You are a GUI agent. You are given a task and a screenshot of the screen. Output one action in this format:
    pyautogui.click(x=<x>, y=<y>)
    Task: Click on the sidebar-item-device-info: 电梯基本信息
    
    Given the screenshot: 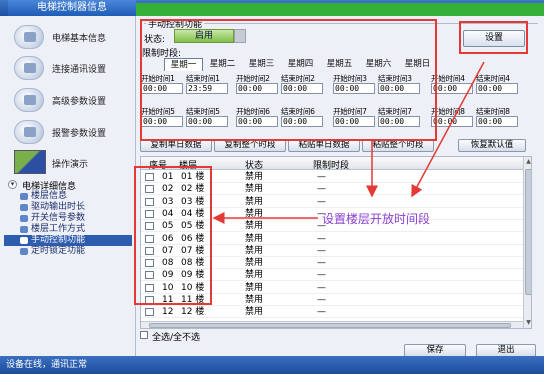 What is the action you would take?
    pyautogui.click(x=68, y=37)
    